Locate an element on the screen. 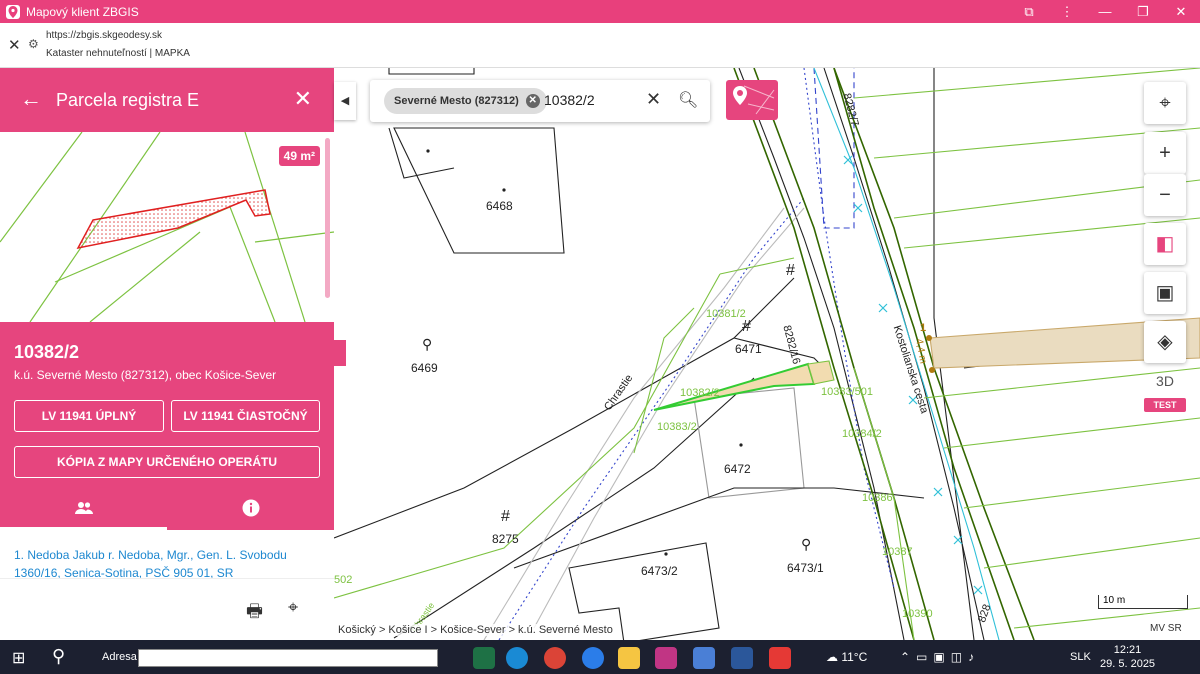  panel-tabs is located at coordinates (167, 509).